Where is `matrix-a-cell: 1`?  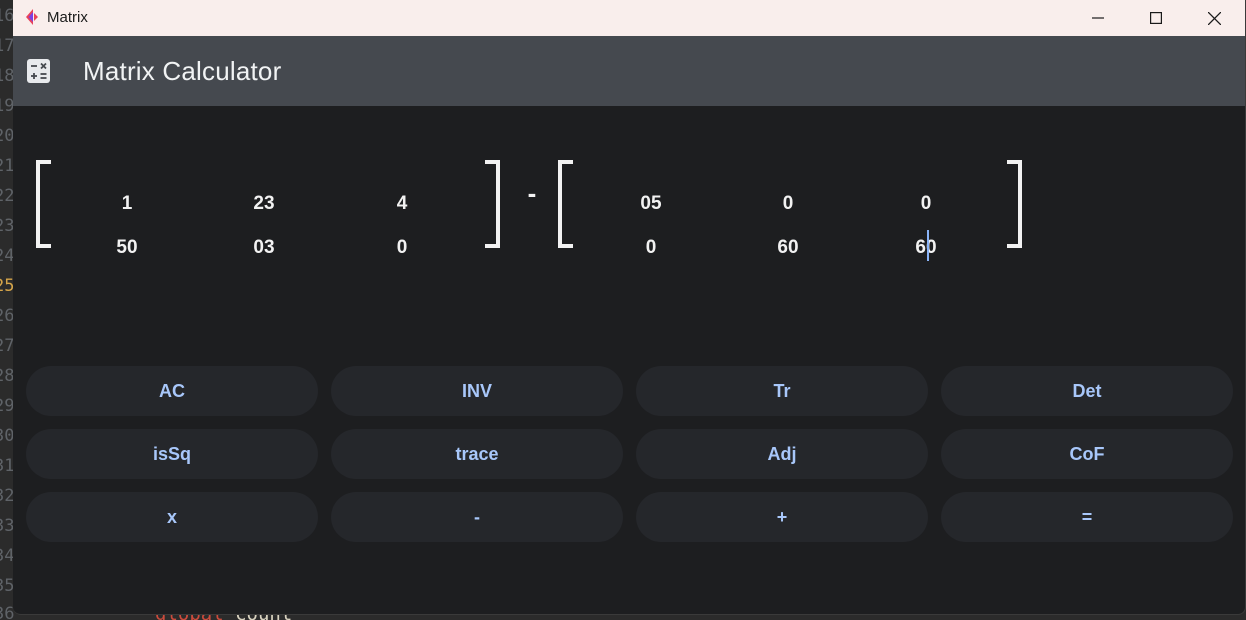 matrix-a-cell: 1 is located at coordinates (127, 204).